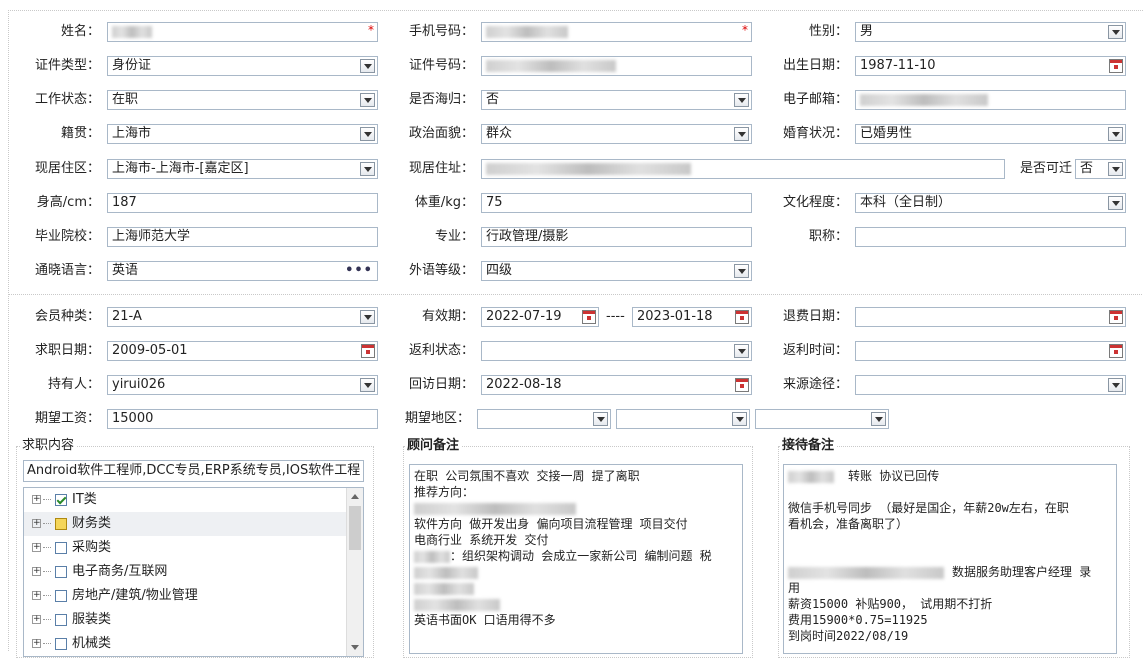 The image size is (1143, 658). Describe the element at coordinates (616, 271) in the screenshot. I see `langlevel-select: 四级` at that location.